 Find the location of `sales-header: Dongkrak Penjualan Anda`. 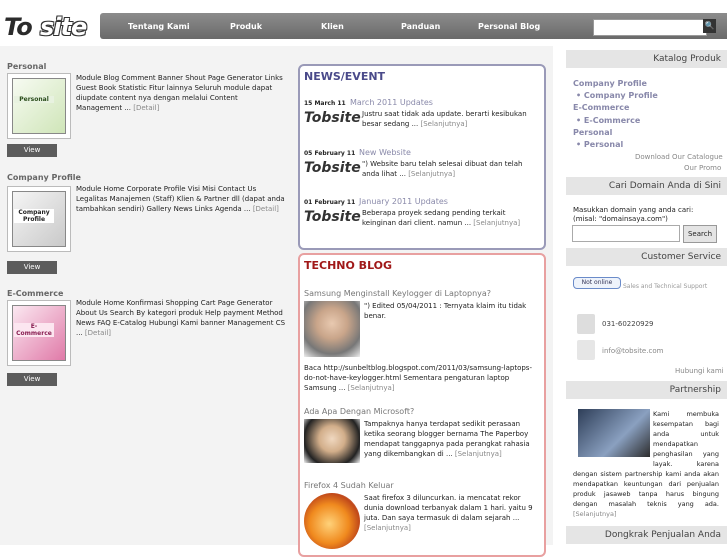

sales-header: Dongkrak Penjualan Anda is located at coordinates (646, 535).